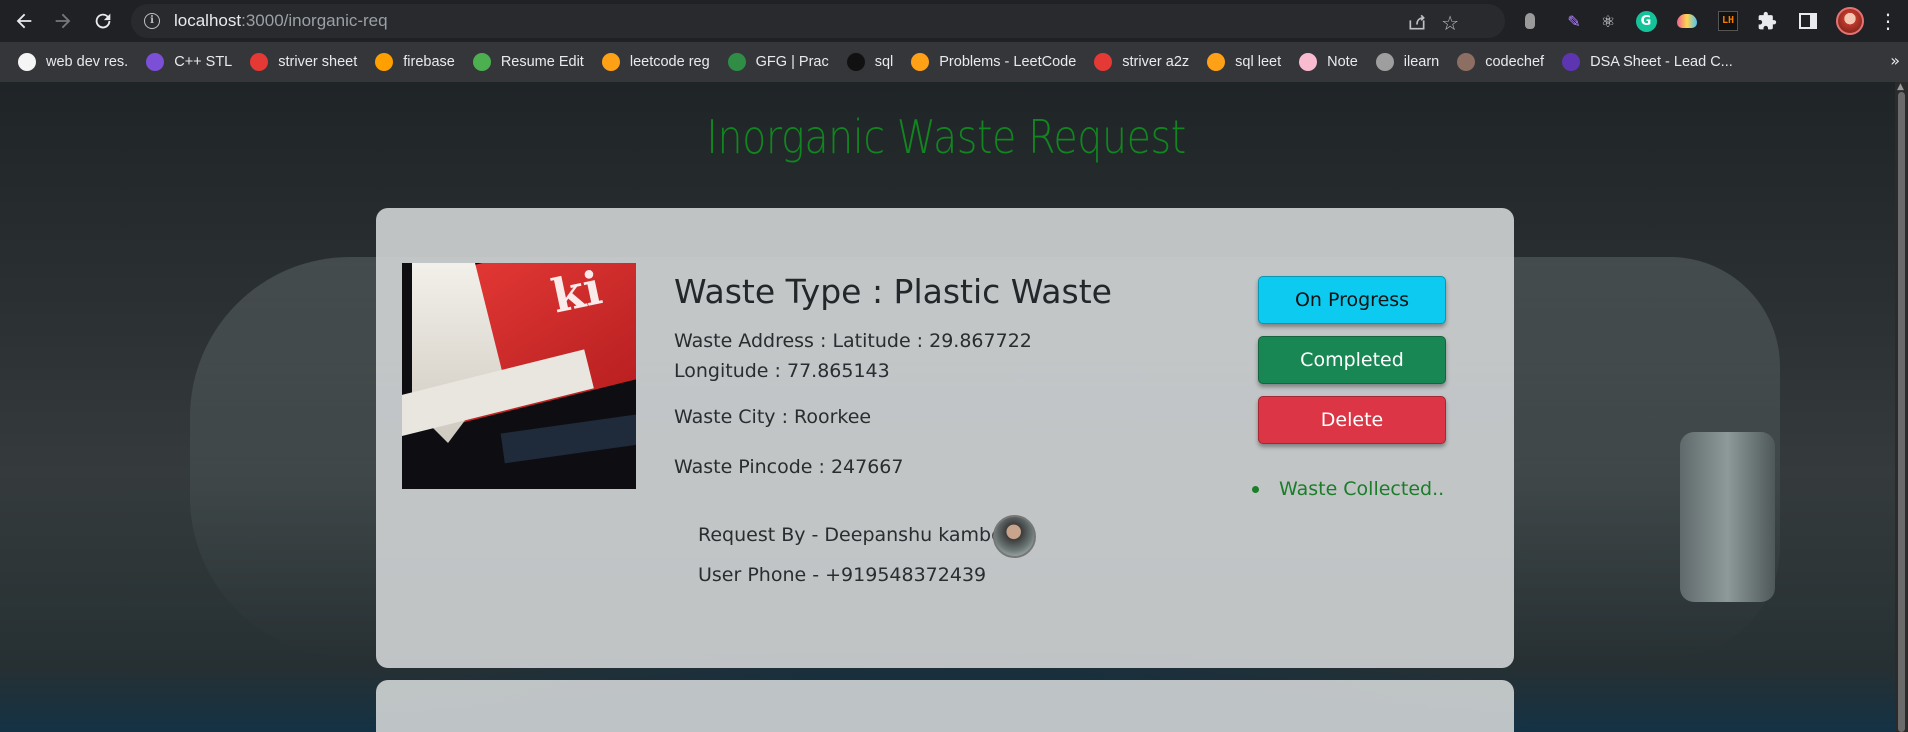 The height and width of the screenshot is (732, 1908). Describe the element at coordinates (792, 62) in the screenshot. I see `bookmark-label: GFG | Prac` at that location.